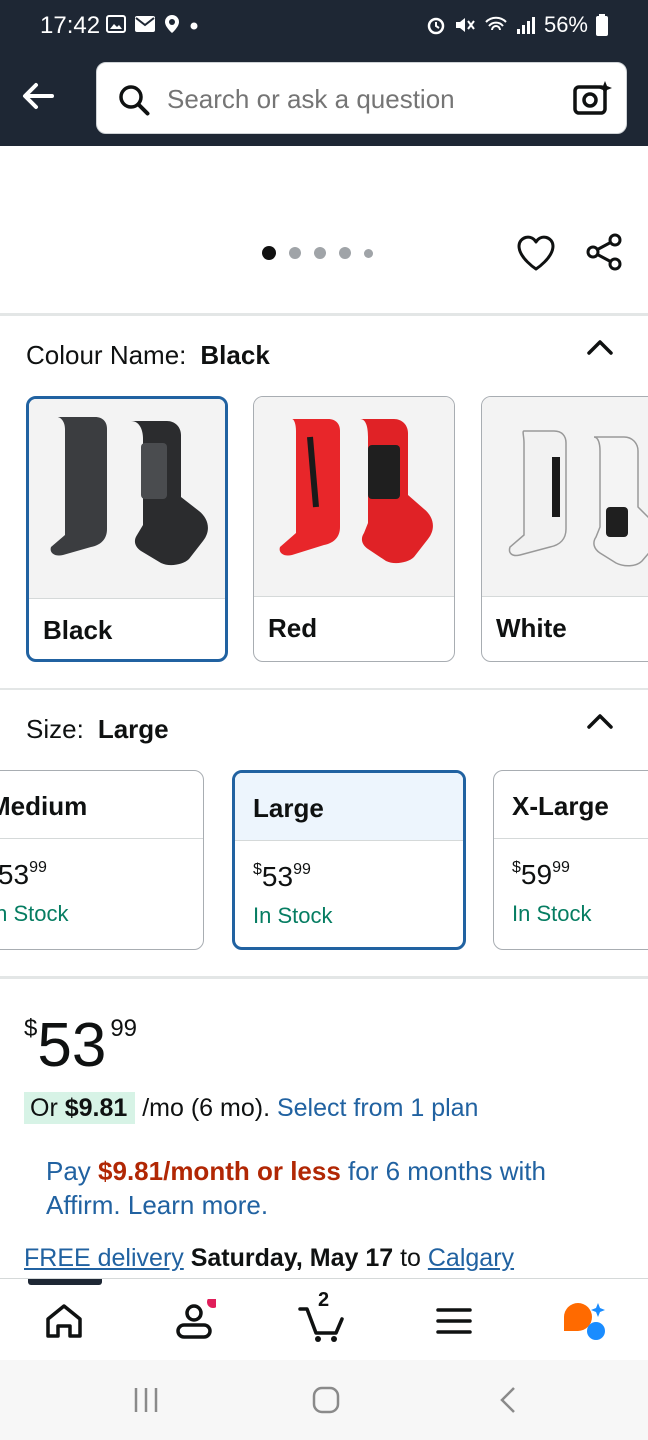 The height and width of the screenshot is (1440, 648). Describe the element at coordinates (508, 1400) in the screenshot. I see `back-button-icon` at that location.